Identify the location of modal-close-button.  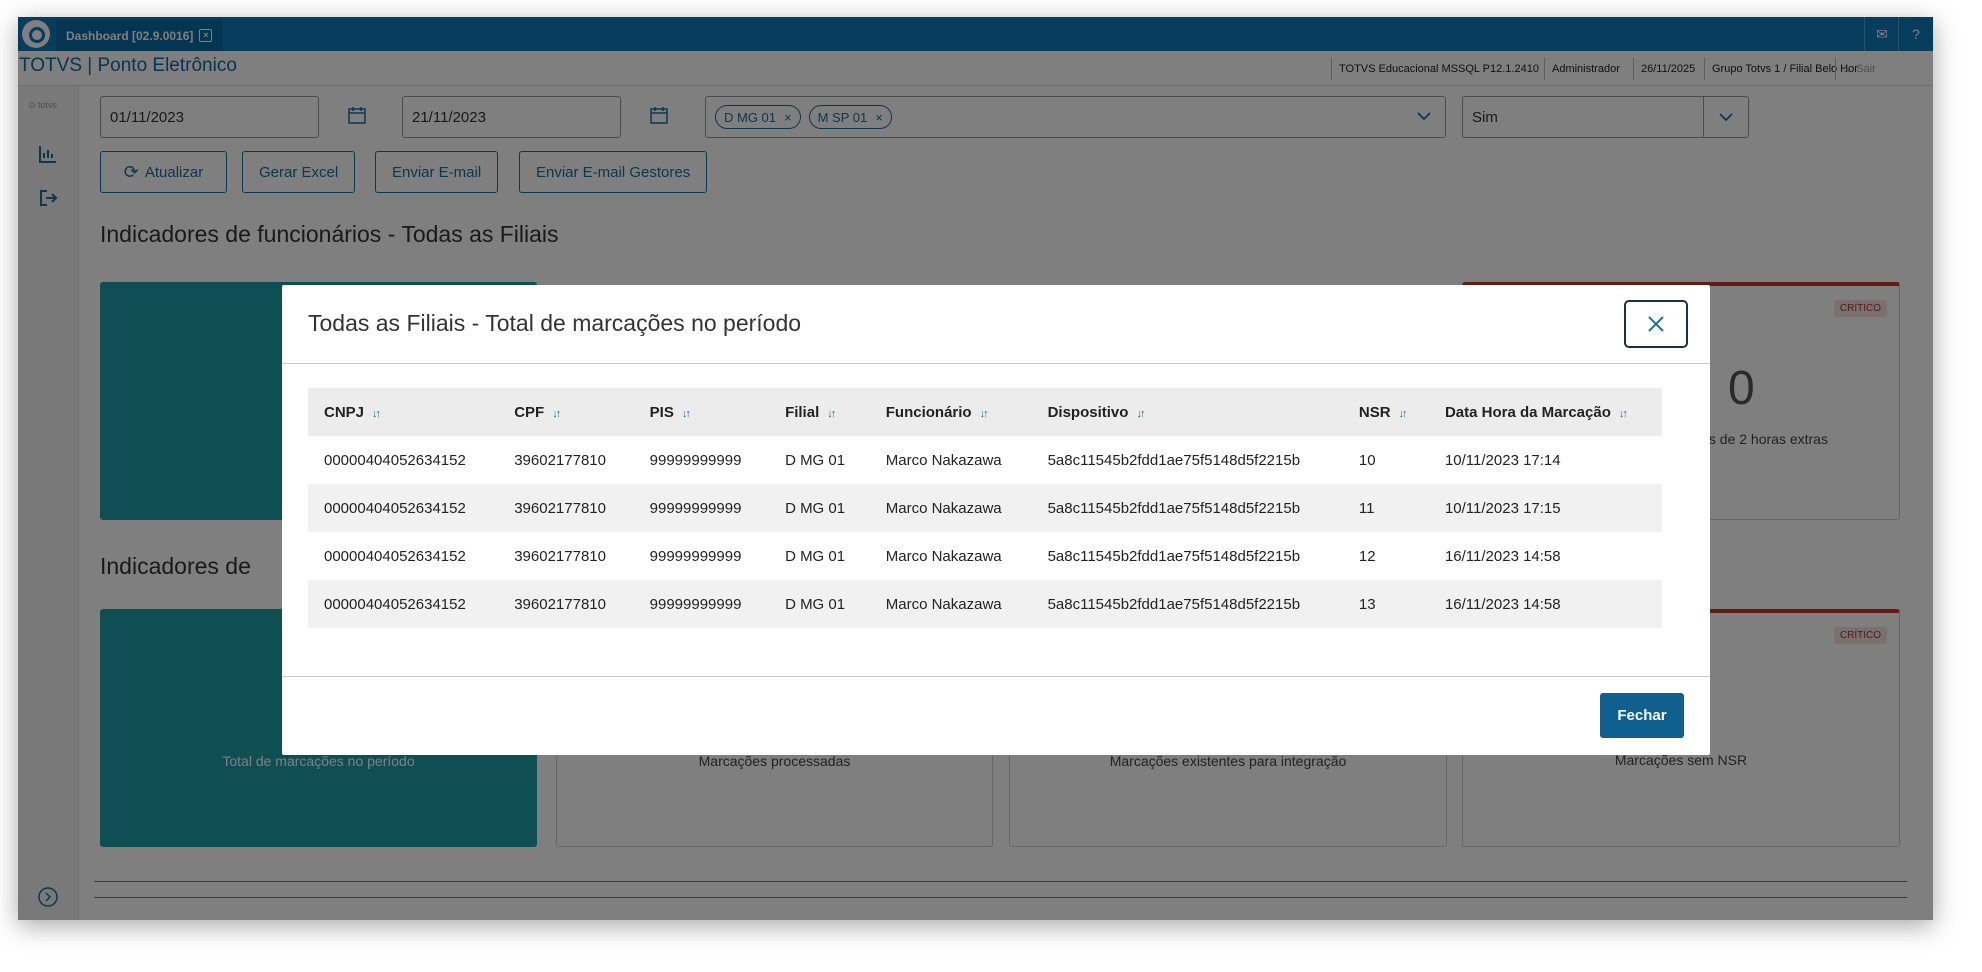
(1656, 324).